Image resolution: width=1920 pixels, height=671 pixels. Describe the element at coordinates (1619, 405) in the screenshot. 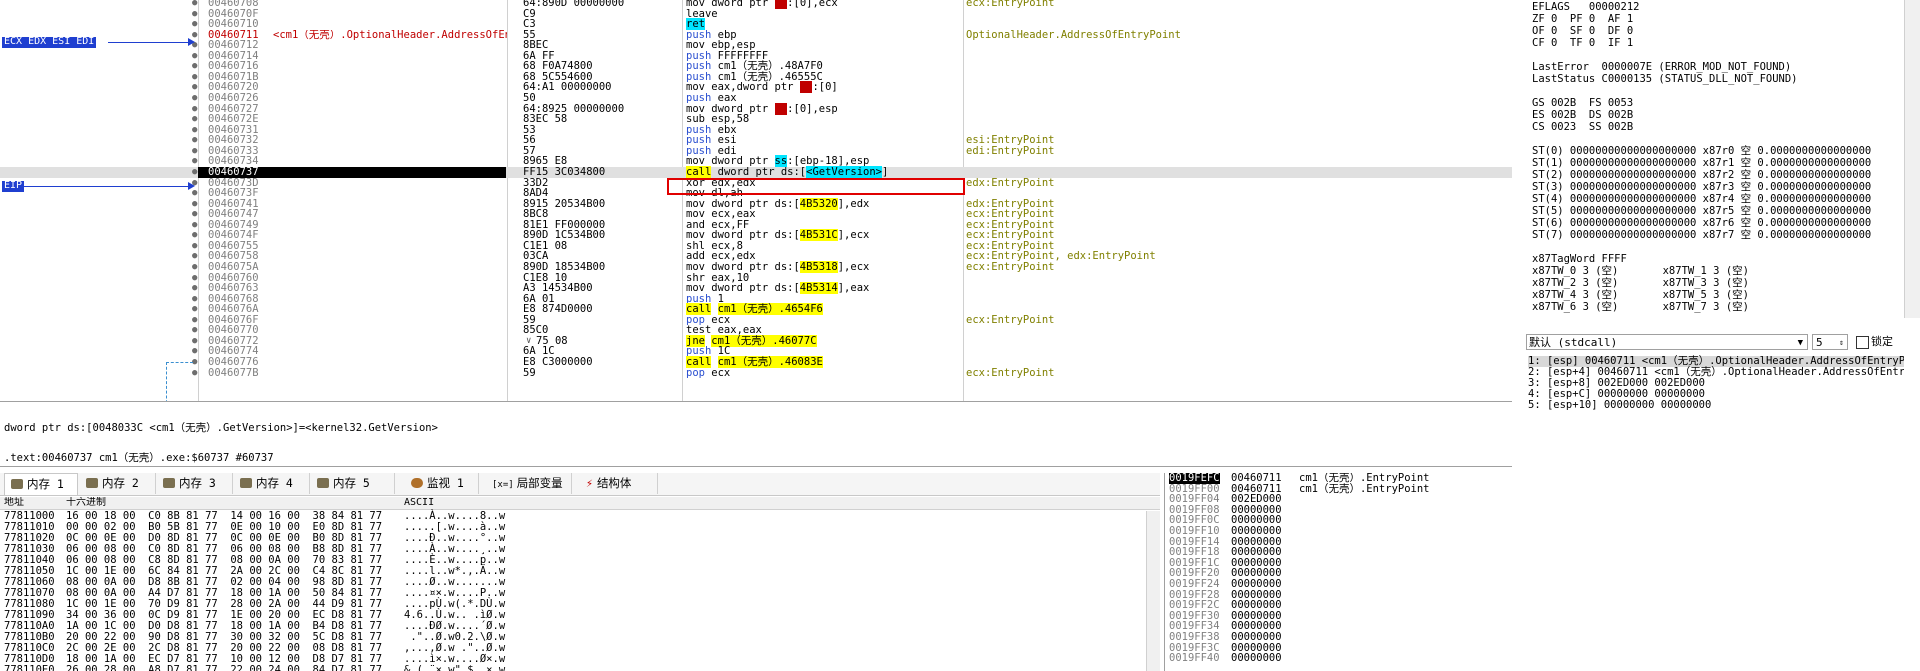

I see `argument-row: 5: [esp+10] 00000000 00000000` at that location.